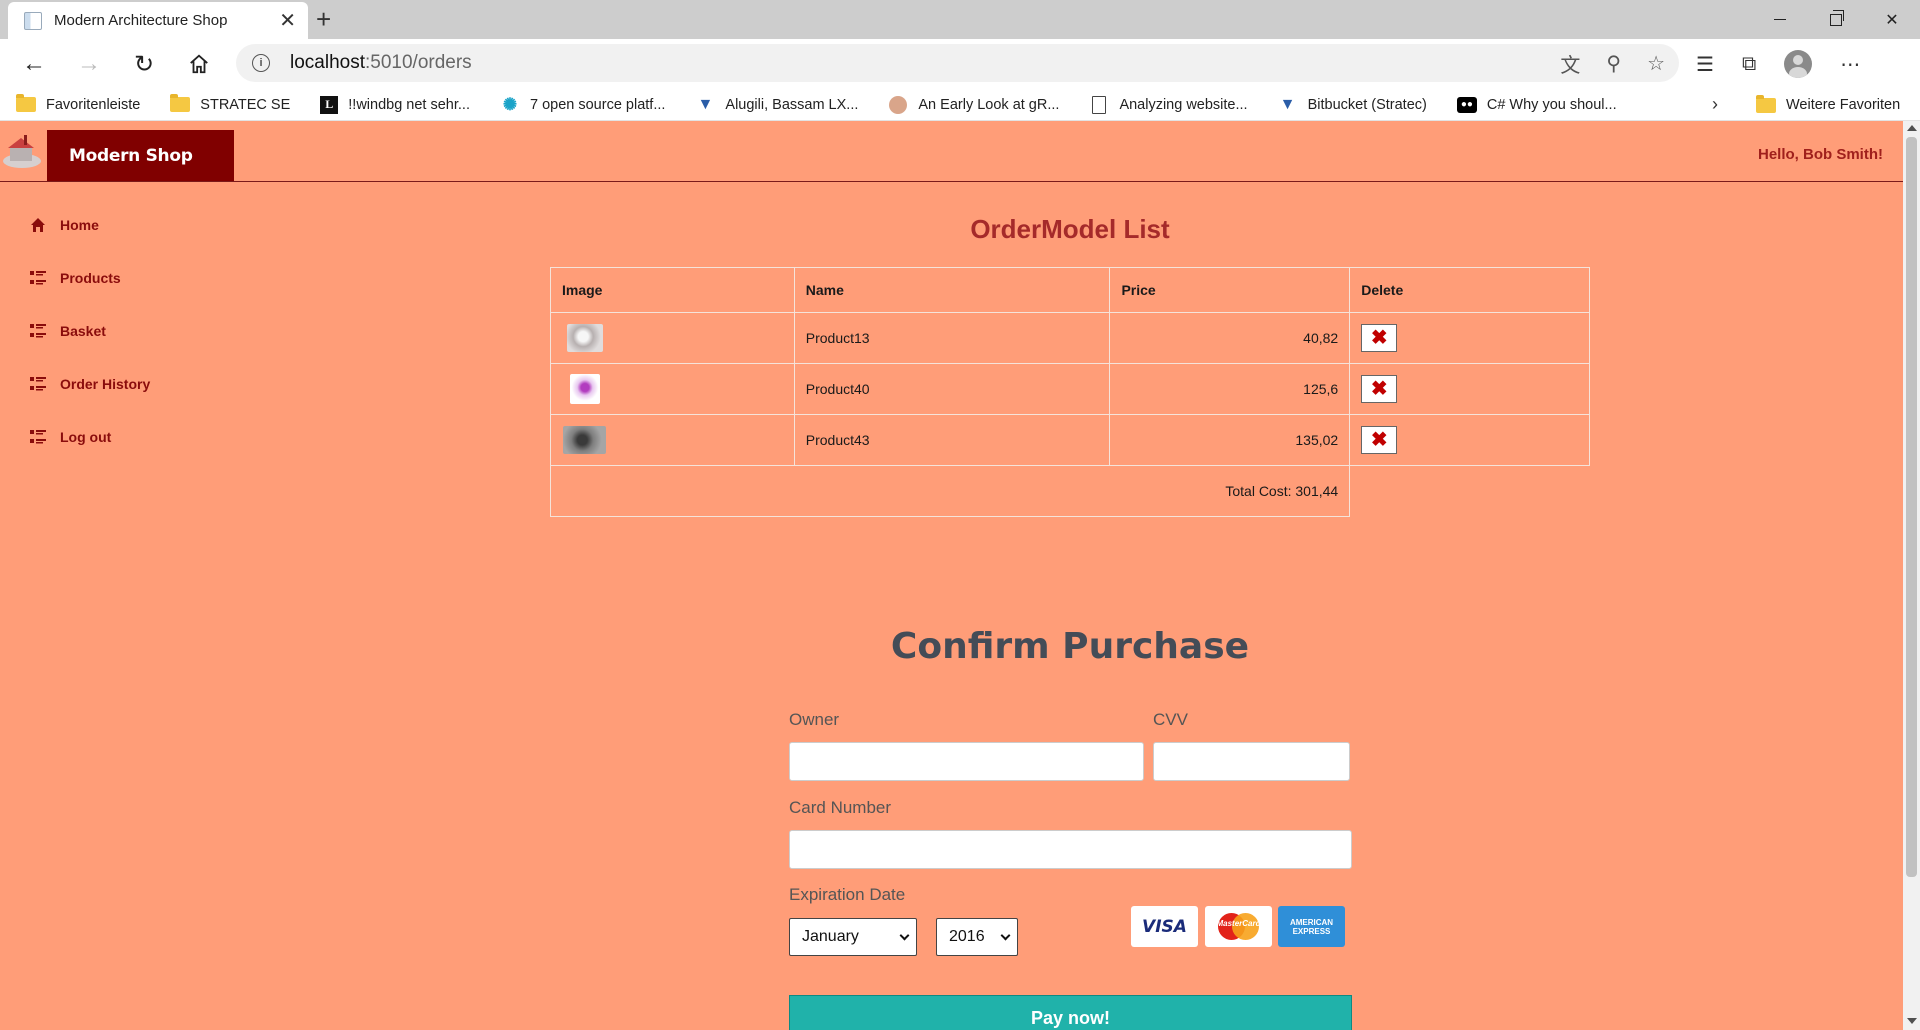  I want to click on owner-input, so click(966, 761).